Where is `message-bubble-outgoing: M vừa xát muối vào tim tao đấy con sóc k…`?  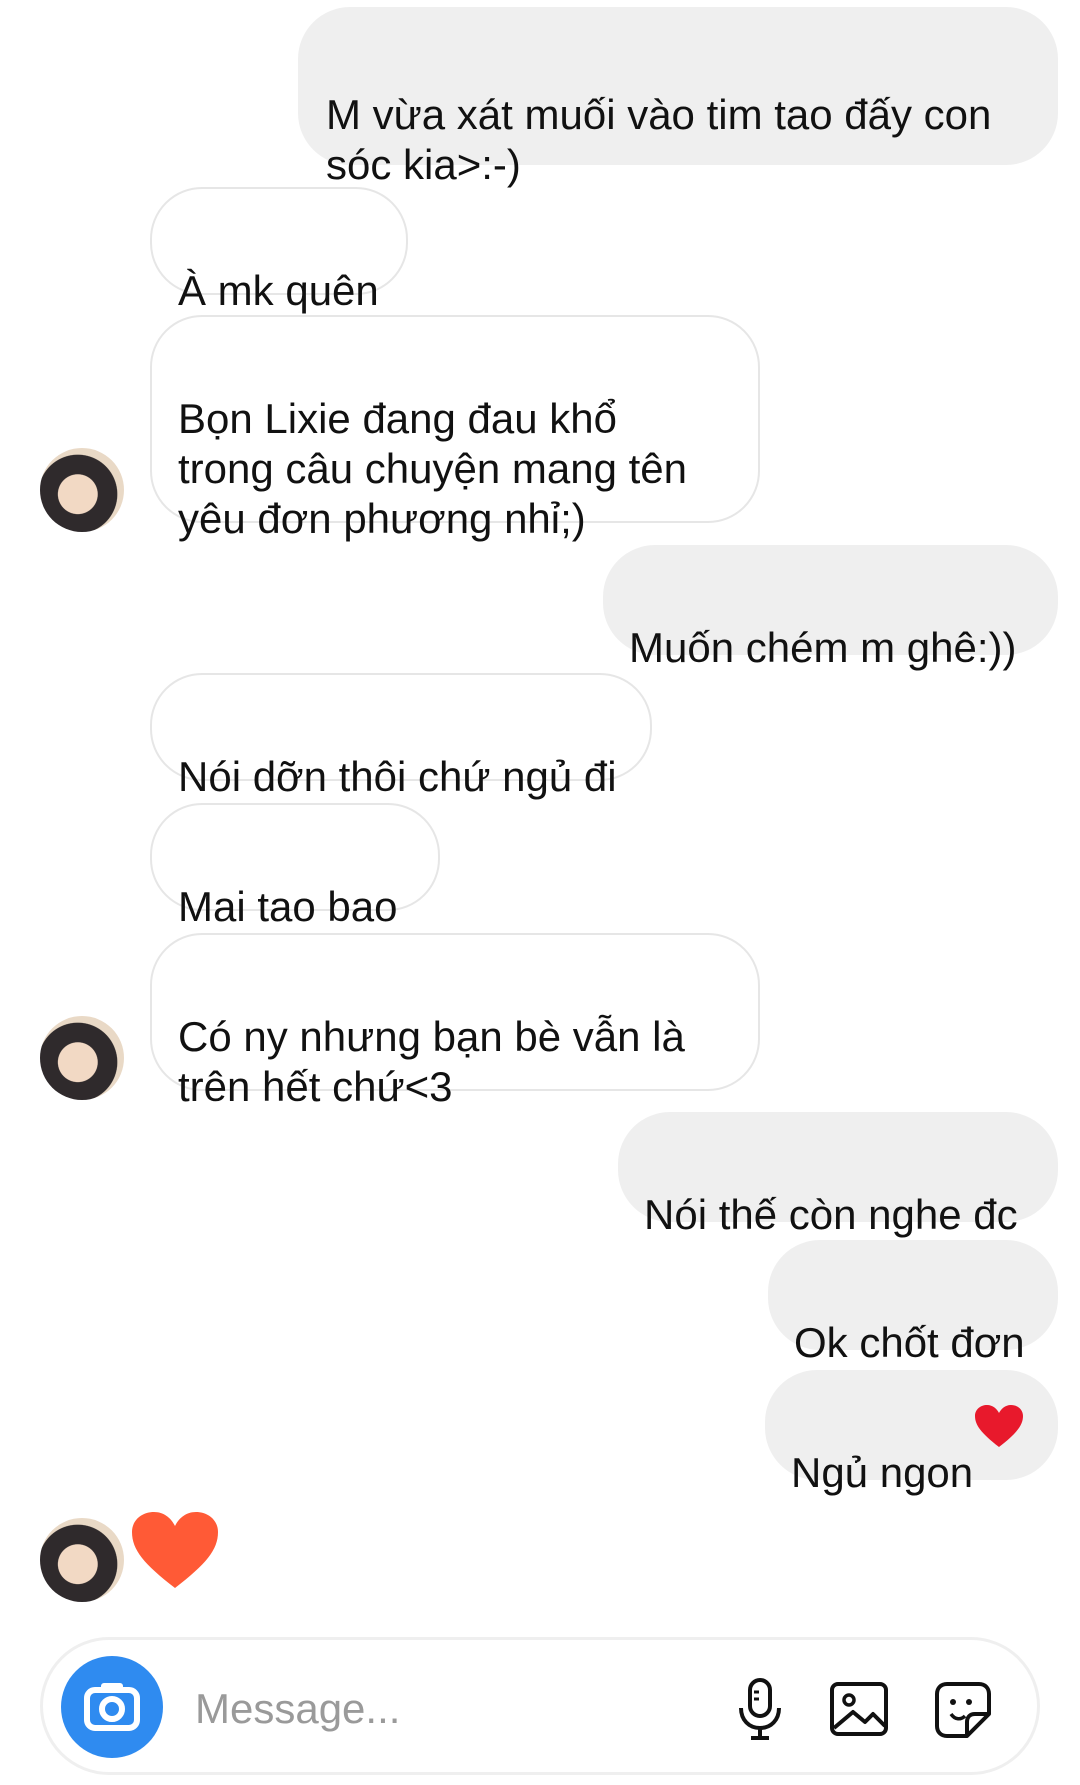 message-bubble-outgoing: M vừa xát muối vào tim tao đấy con sóc k… is located at coordinates (678, 97).